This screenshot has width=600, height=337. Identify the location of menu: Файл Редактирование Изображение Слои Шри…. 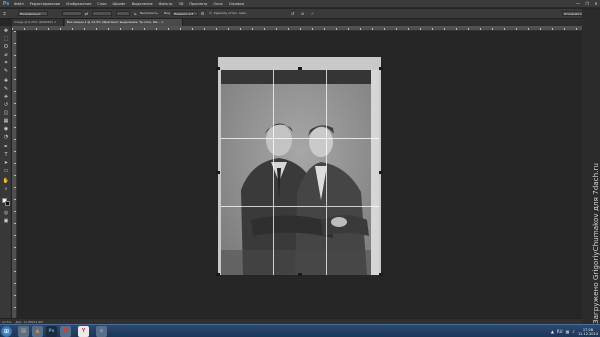
(129, 4).